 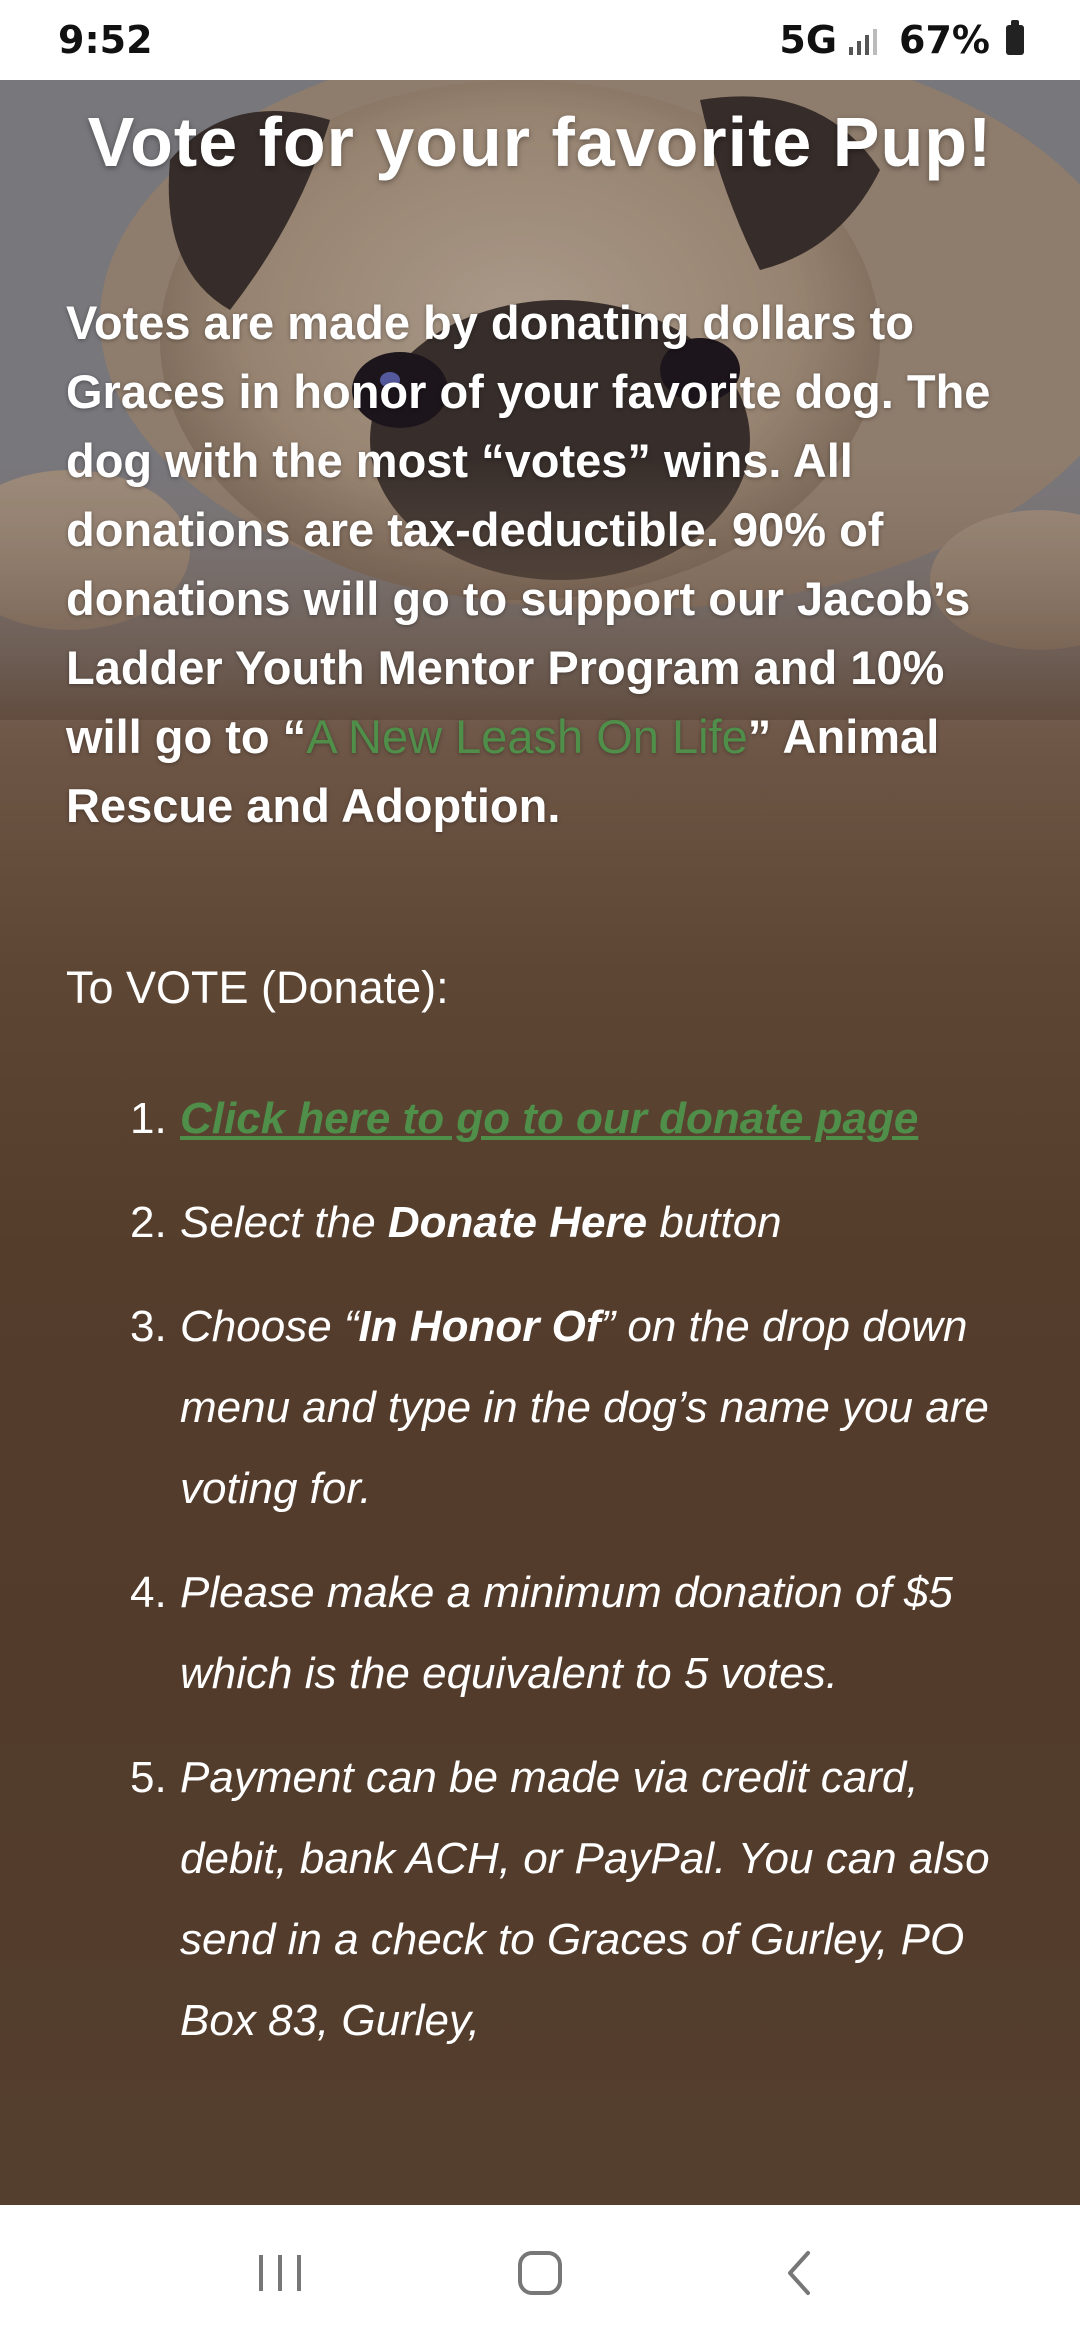 I want to click on page-title: Vote for your favorite Pup!, so click(x=540, y=142).